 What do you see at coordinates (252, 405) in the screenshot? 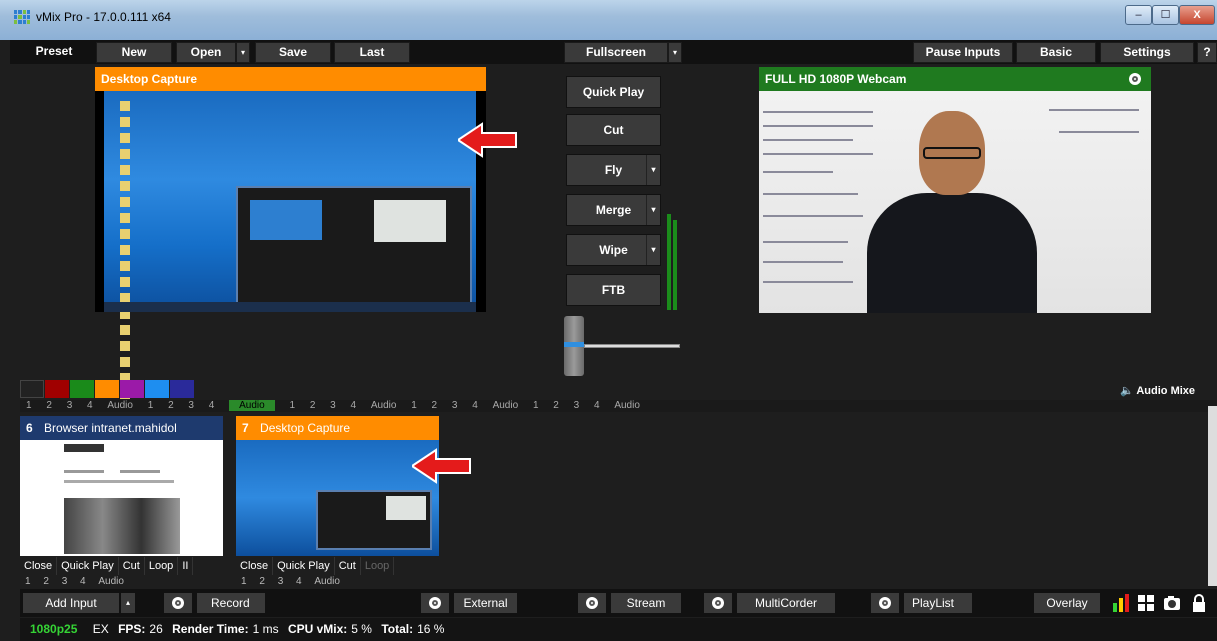
I see `tab-item-active: Audio` at bounding box center [252, 405].